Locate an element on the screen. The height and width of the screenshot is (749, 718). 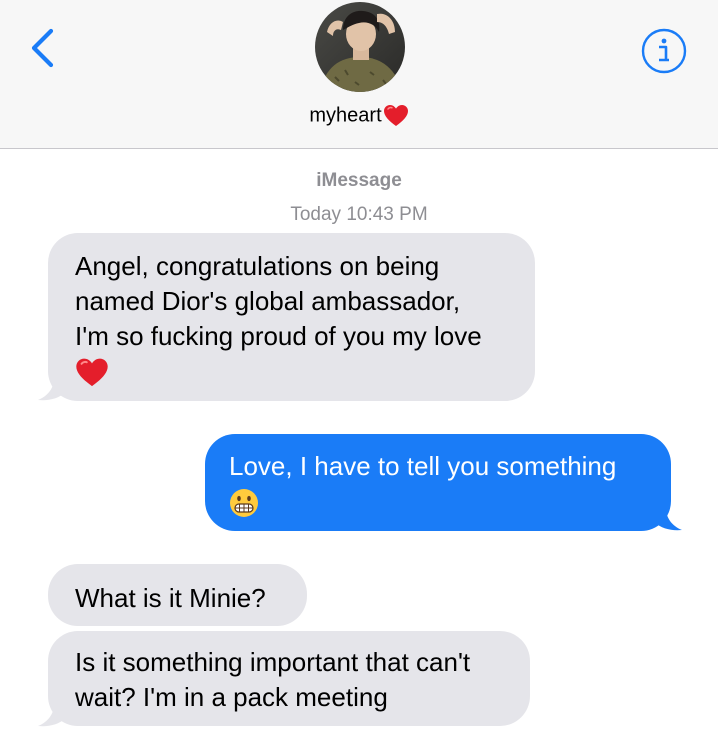
message-line: Love, I have to tell you something is located at coordinates (423, 466).